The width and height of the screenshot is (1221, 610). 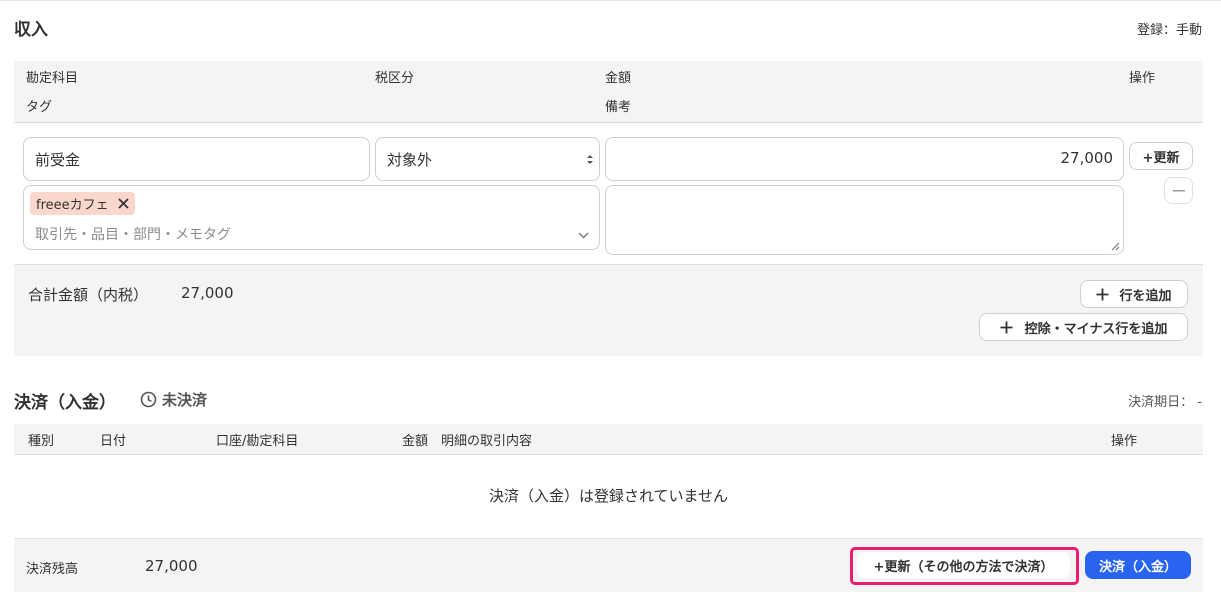 I want to click on settle-button: 決済（入金）, so click(x=1138, y=565).